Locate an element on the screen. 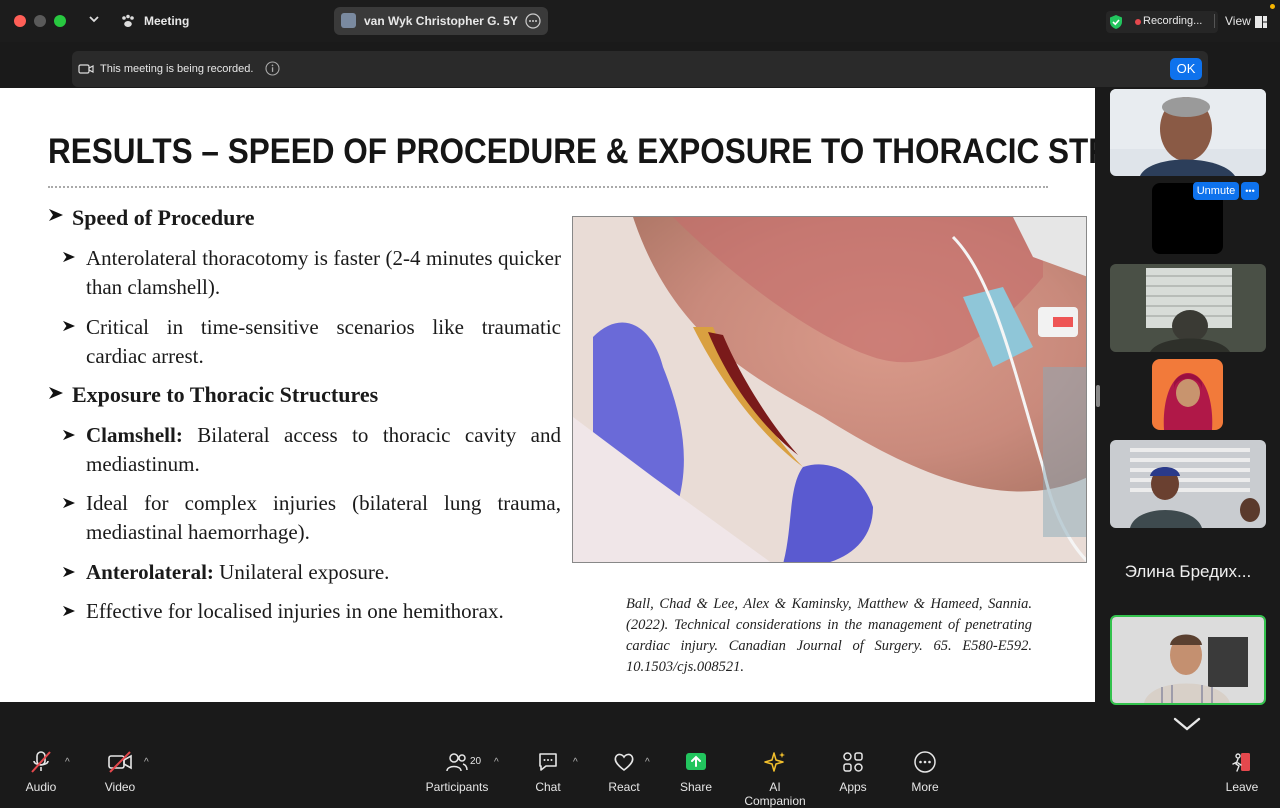 Image resolution: width=1280 pixels, height=808 pixels. unmute-button: Unmute is located at coordinates (1216, 191).